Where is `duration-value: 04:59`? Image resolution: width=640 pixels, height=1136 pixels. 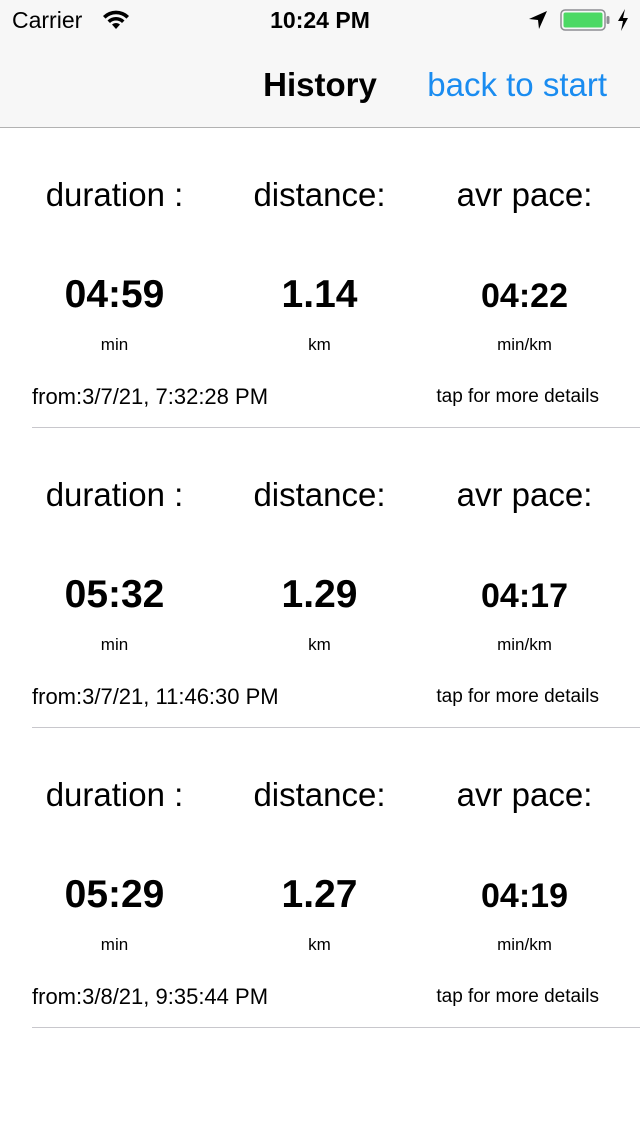
duration-value: 04:59 is located at coordinates (114, 294).